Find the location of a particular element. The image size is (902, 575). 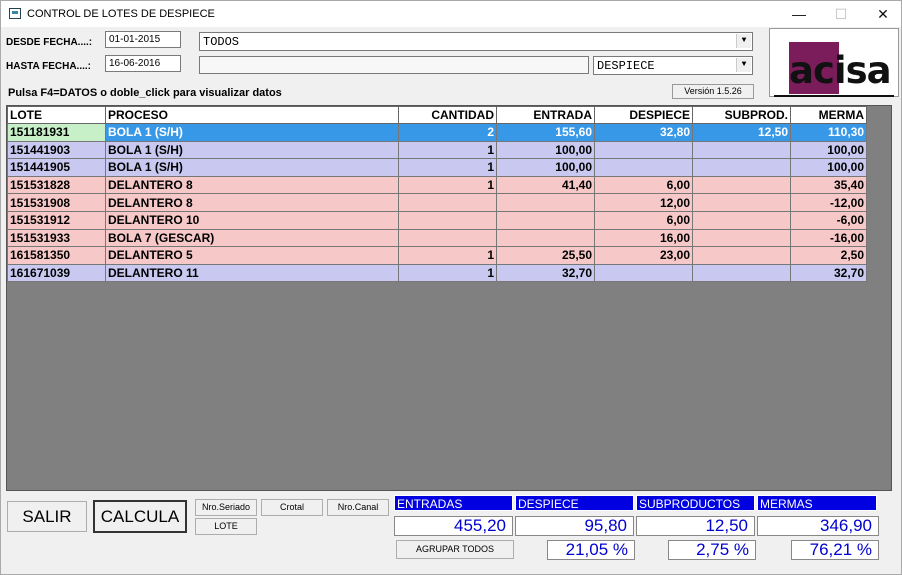

cell-merma: 2,50 is located at coordinates (828, 255).